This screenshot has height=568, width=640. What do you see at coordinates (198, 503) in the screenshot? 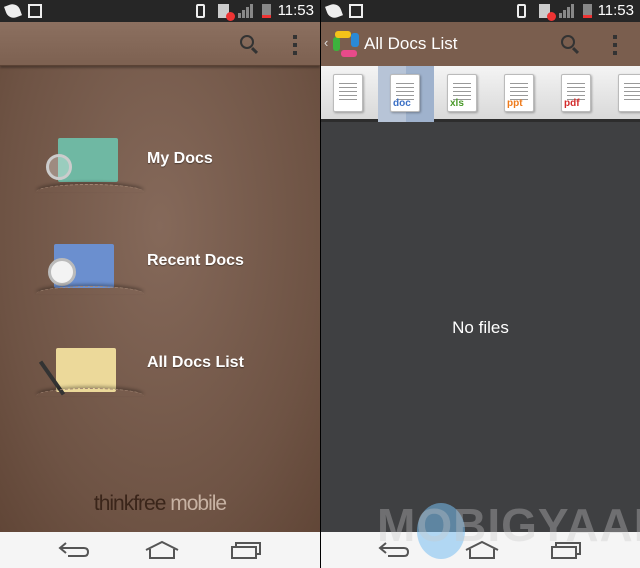
I see `brand-part2: mobile` at bounding box center [198, 503].